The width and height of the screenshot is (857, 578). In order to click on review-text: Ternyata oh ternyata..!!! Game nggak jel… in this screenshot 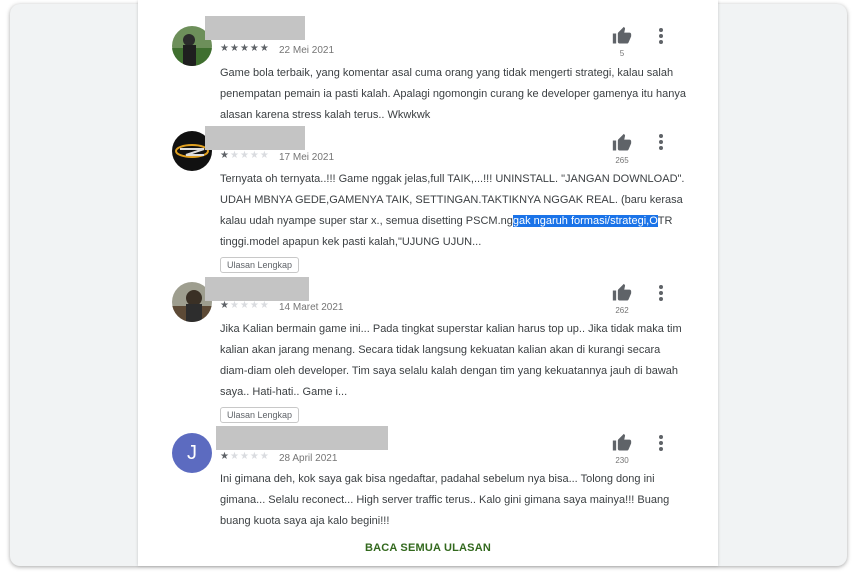, I will do `click(454, 211)`.